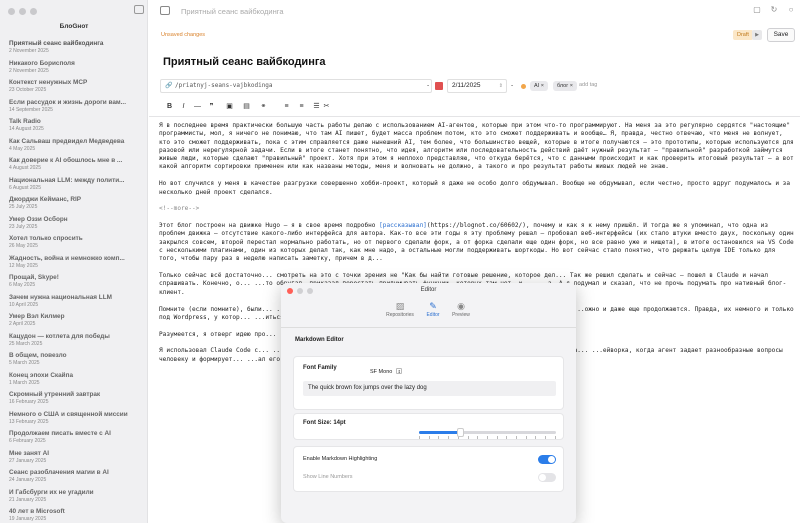  What do you see at coordinates (48, 82) in the screenshot?
I see `post-title-label: Контекст ненужных MCP` at bounding box center [48, 82].